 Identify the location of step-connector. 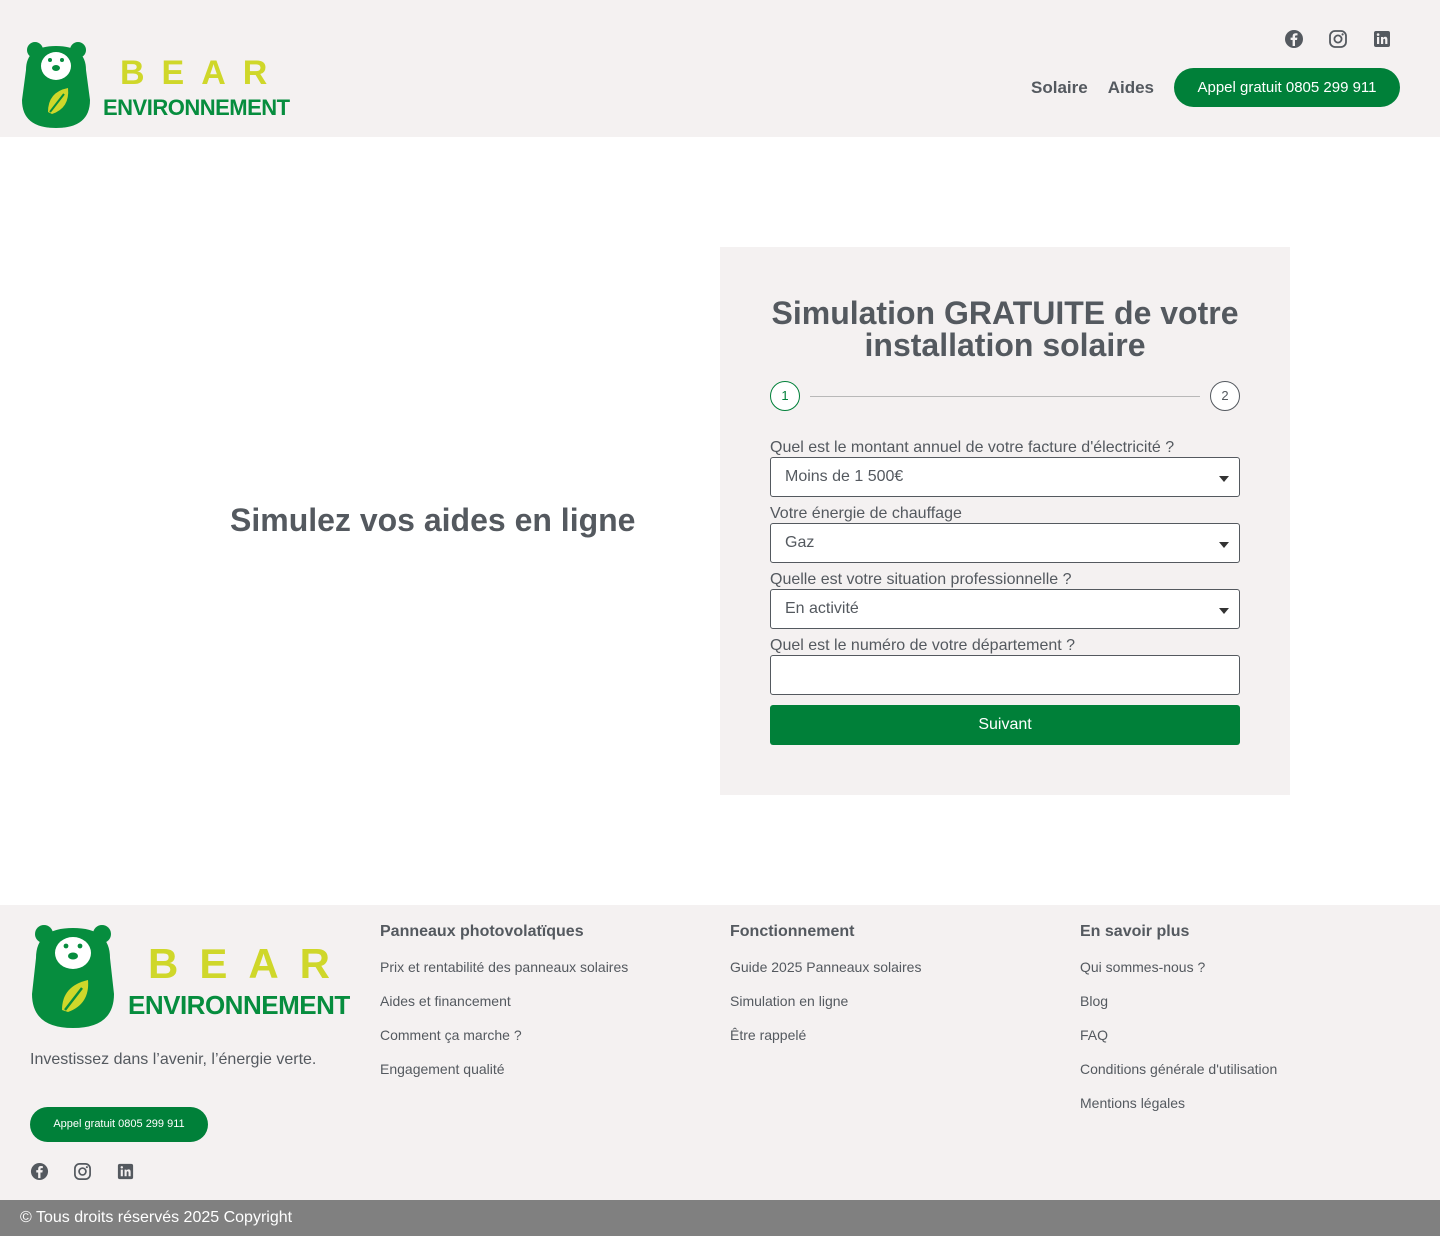
(1005, 396).